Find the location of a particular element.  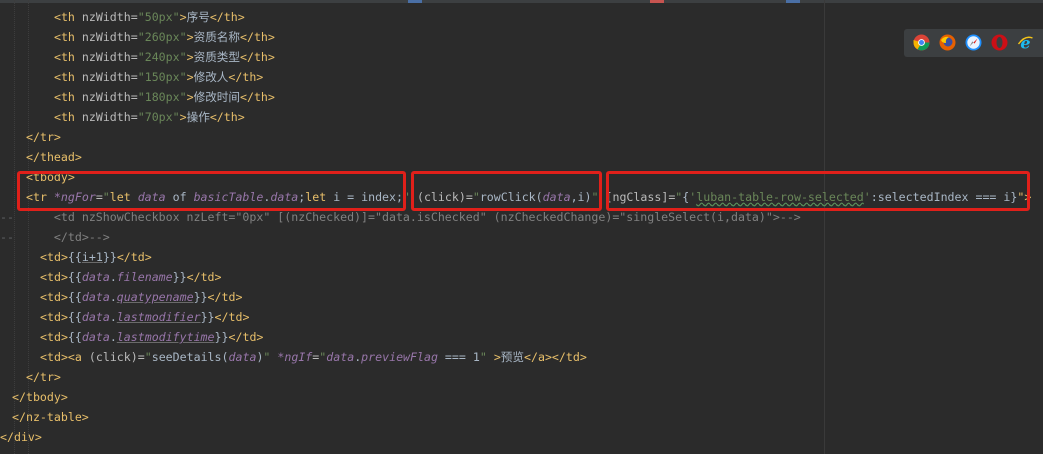

indent-guide is located at coordinates (14, 227).